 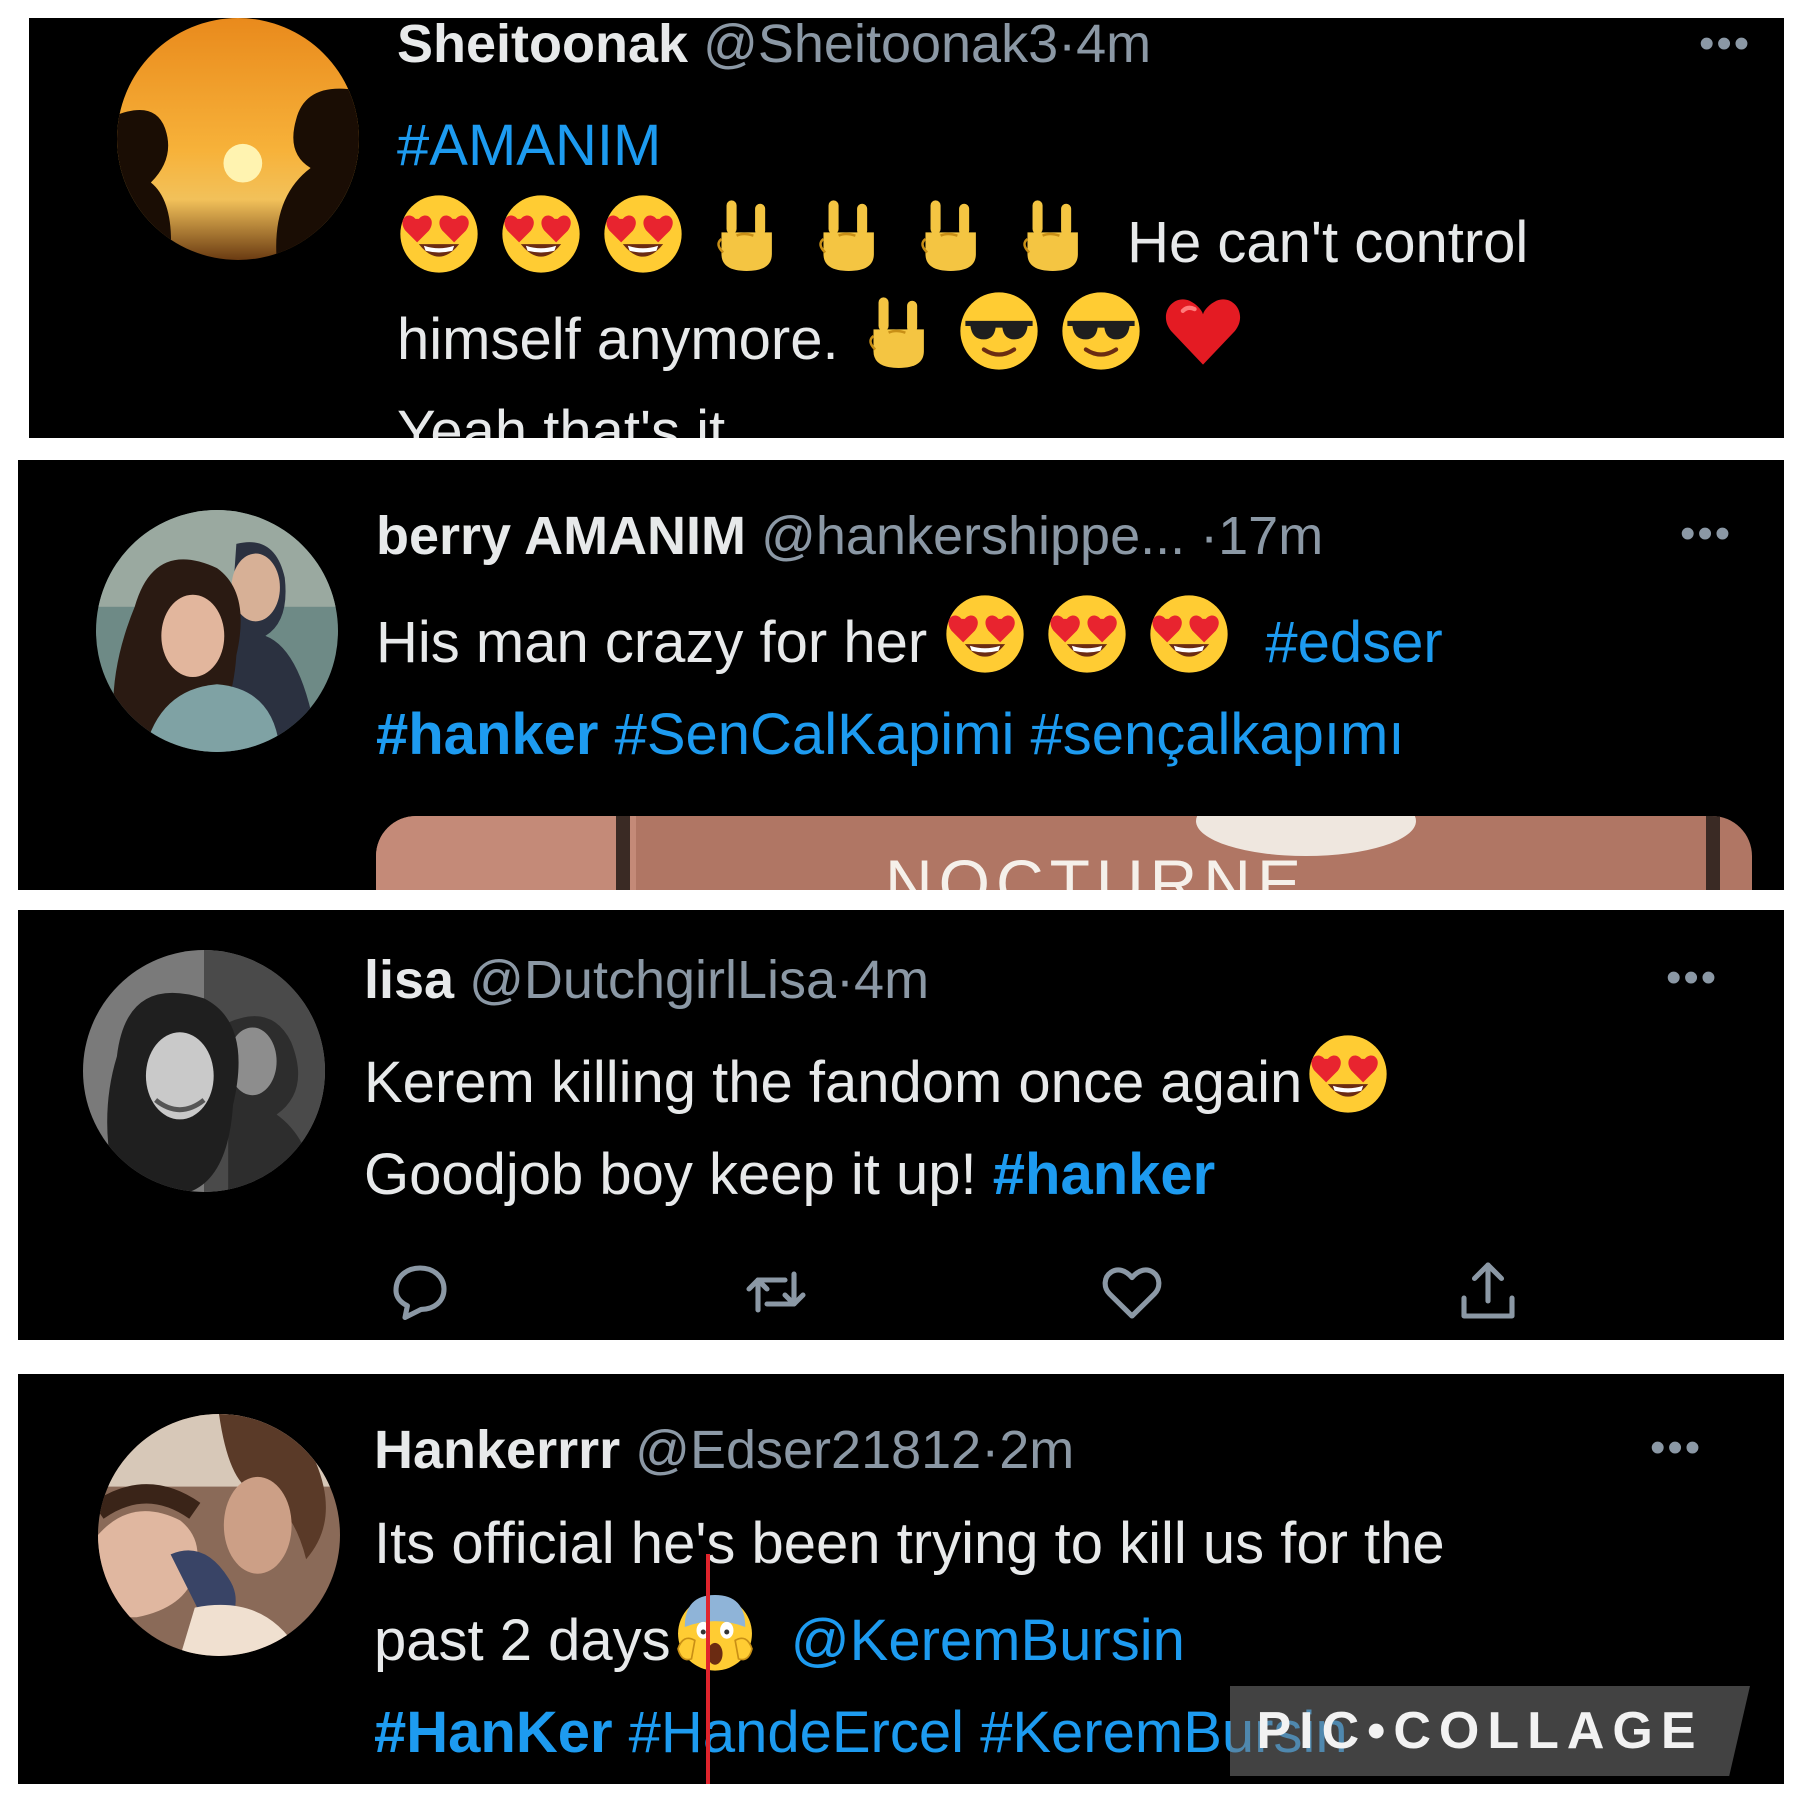 What do you see at coordinates (522, 1640) in the screenshot?
I see `tweet-text-line: past 2 days` at bounding box center [522, 1640].